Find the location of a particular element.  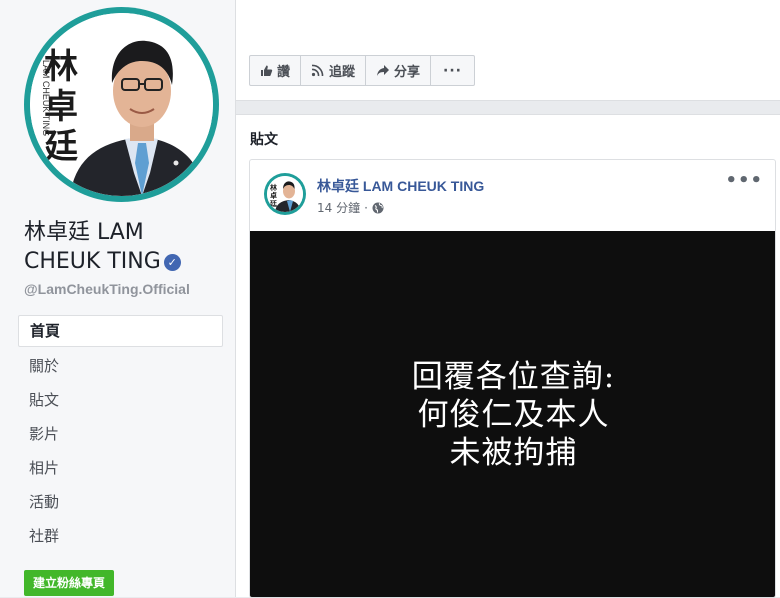

page-nav: 首頁 關於 貼文 影片 相片 活動 社群 is located at coordinates (120, 434).